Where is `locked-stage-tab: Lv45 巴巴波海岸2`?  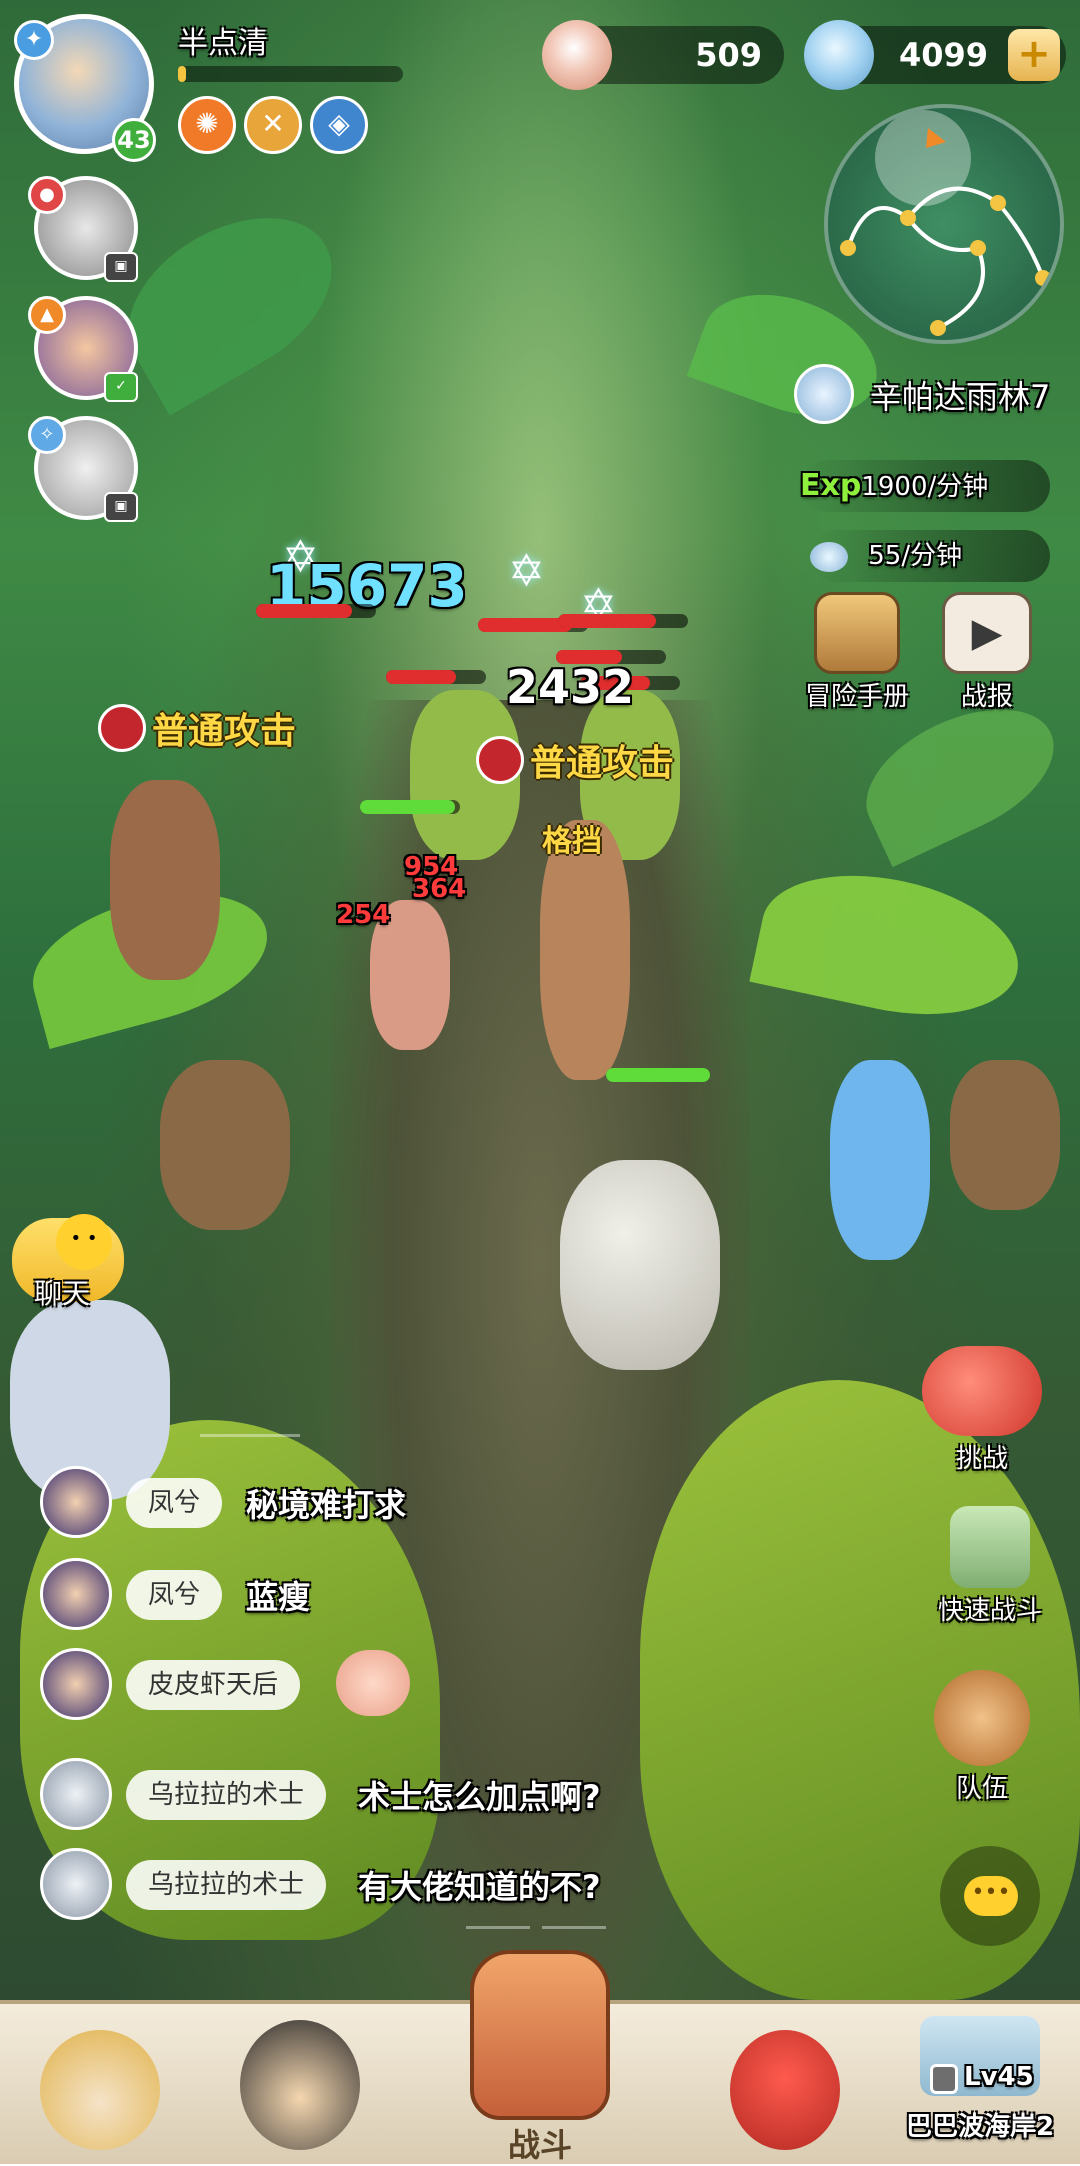 locked-stage-tab: Lv45 巴巴波海岸2 is located at coordinates (980, 2080).